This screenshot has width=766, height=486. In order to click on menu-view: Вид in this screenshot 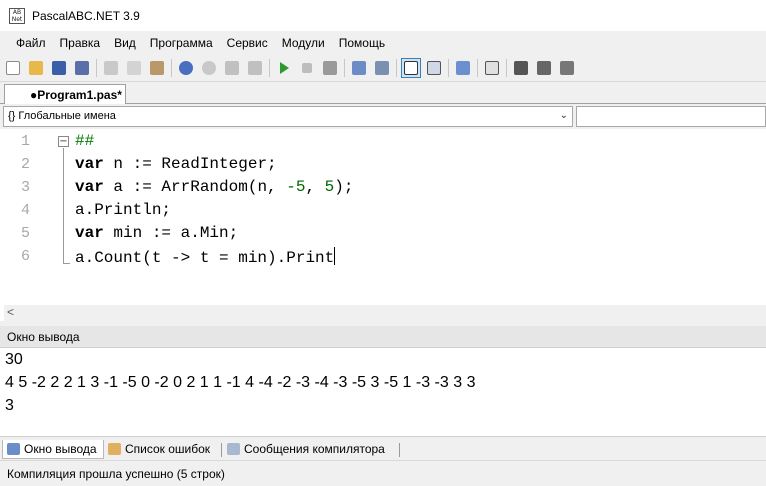, I will do `click(125, 43)`.